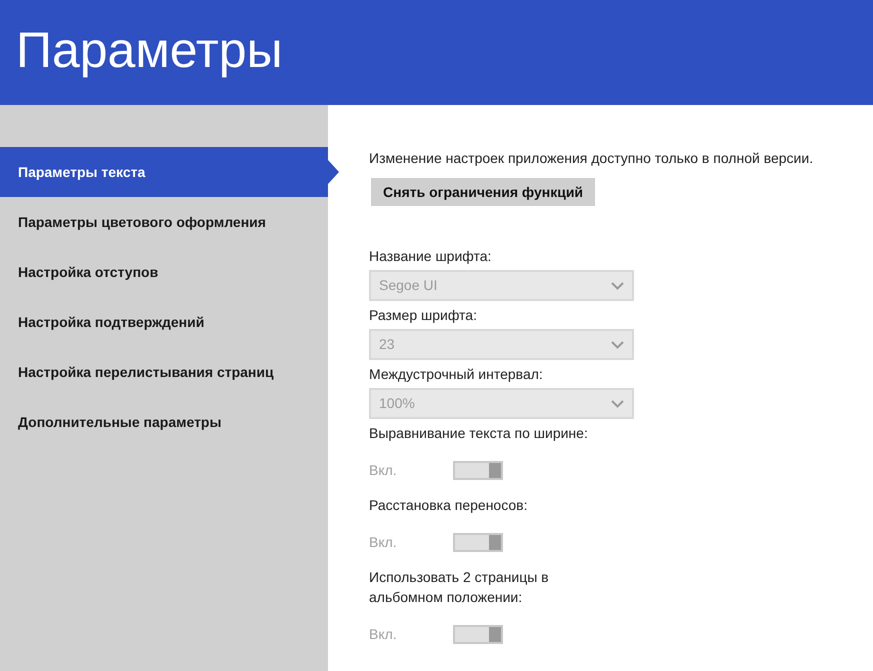 Image resolution: width=873 pixels, height=671 pixels. What do you see at coordinates (164, 422) in the screenshot?
I see `sidebar-item: Дополнительные параметры` at bounding box center [164, 422].